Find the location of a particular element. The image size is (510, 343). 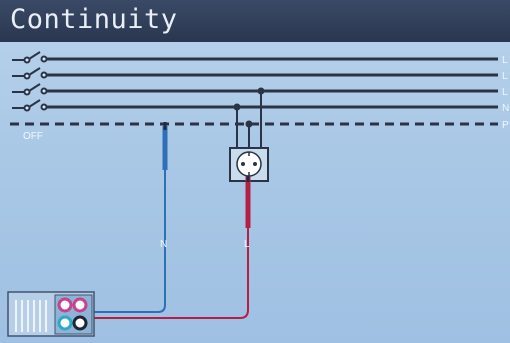

socket-outlet-icon is located at coordinates (249, 134).